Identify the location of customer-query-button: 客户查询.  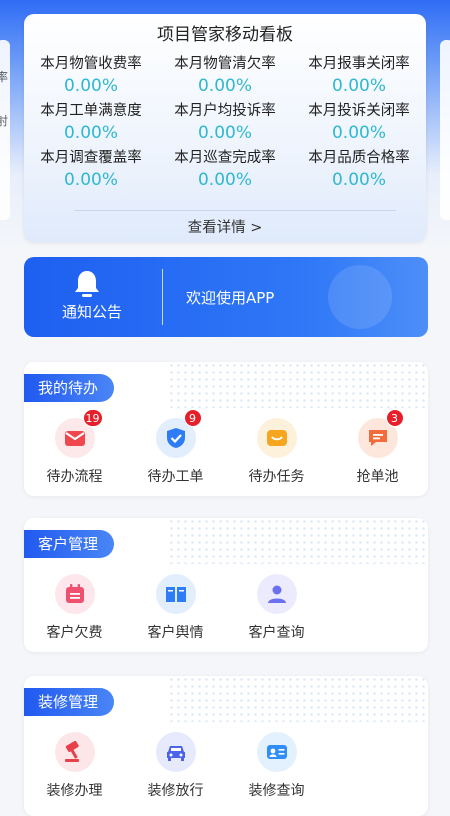
(276, 608).